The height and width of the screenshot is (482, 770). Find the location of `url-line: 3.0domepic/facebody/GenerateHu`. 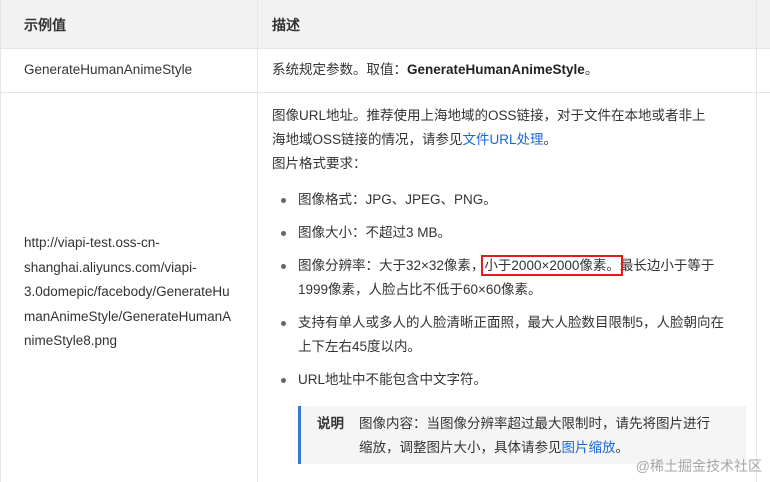

url-line: 3.0domepic/facebody/GenerateHu is located at coordinates (127, 291).